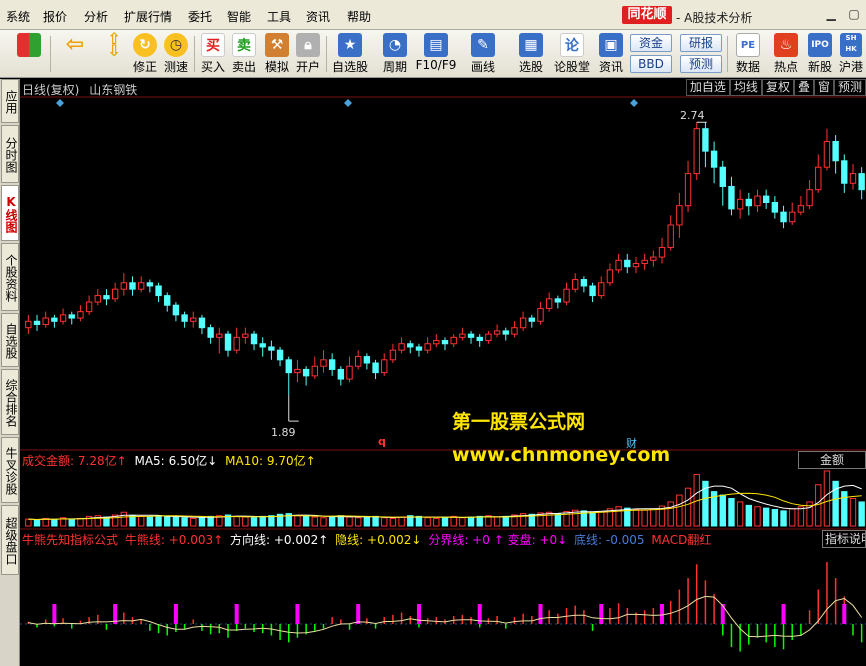 The width and height of the screenshot is (866, 666). I want to click on forum-button: 论 论股堂, so click(572, 54).